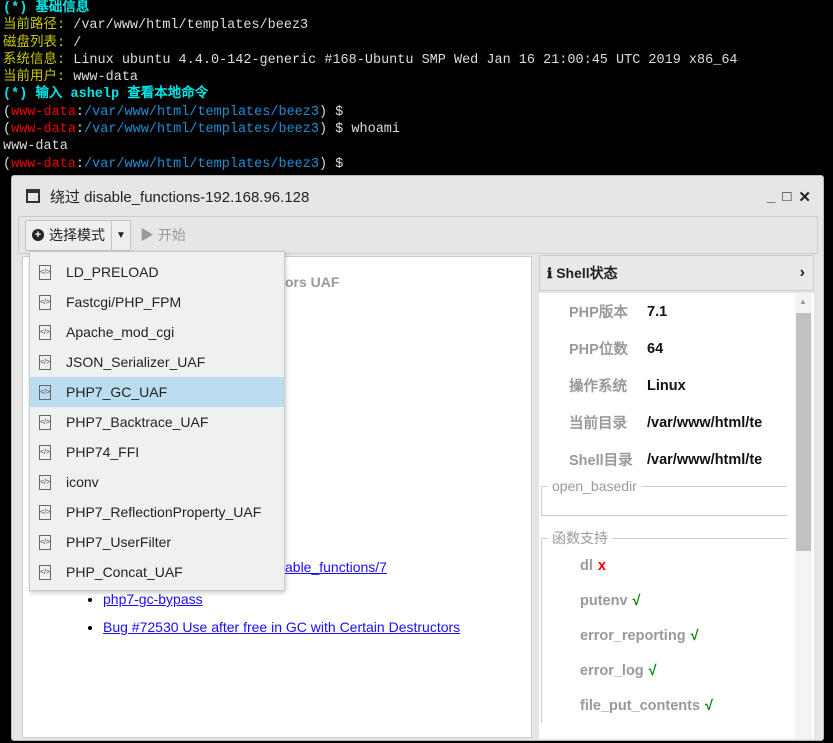  Describe the element at coordinates (804, 197) in the screenshot. I see `close-button: ✕` at that location.